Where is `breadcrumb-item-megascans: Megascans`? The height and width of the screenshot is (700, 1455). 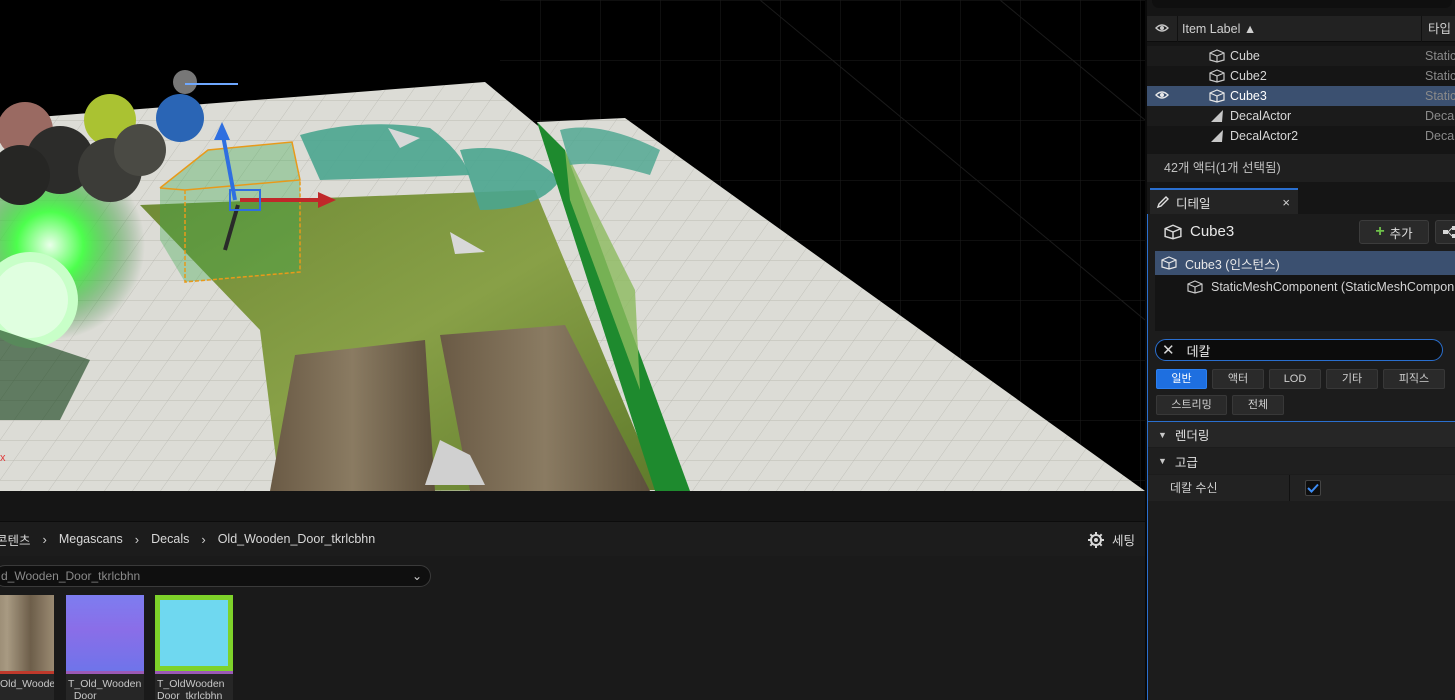 breadcrumb-item-megascans: Megascans is located at coordinates (91, 539).